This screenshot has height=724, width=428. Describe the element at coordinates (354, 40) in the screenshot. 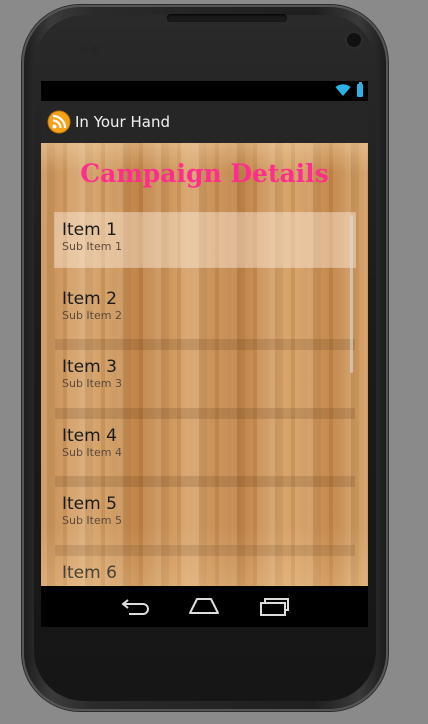

I see `front-camera` at that location.